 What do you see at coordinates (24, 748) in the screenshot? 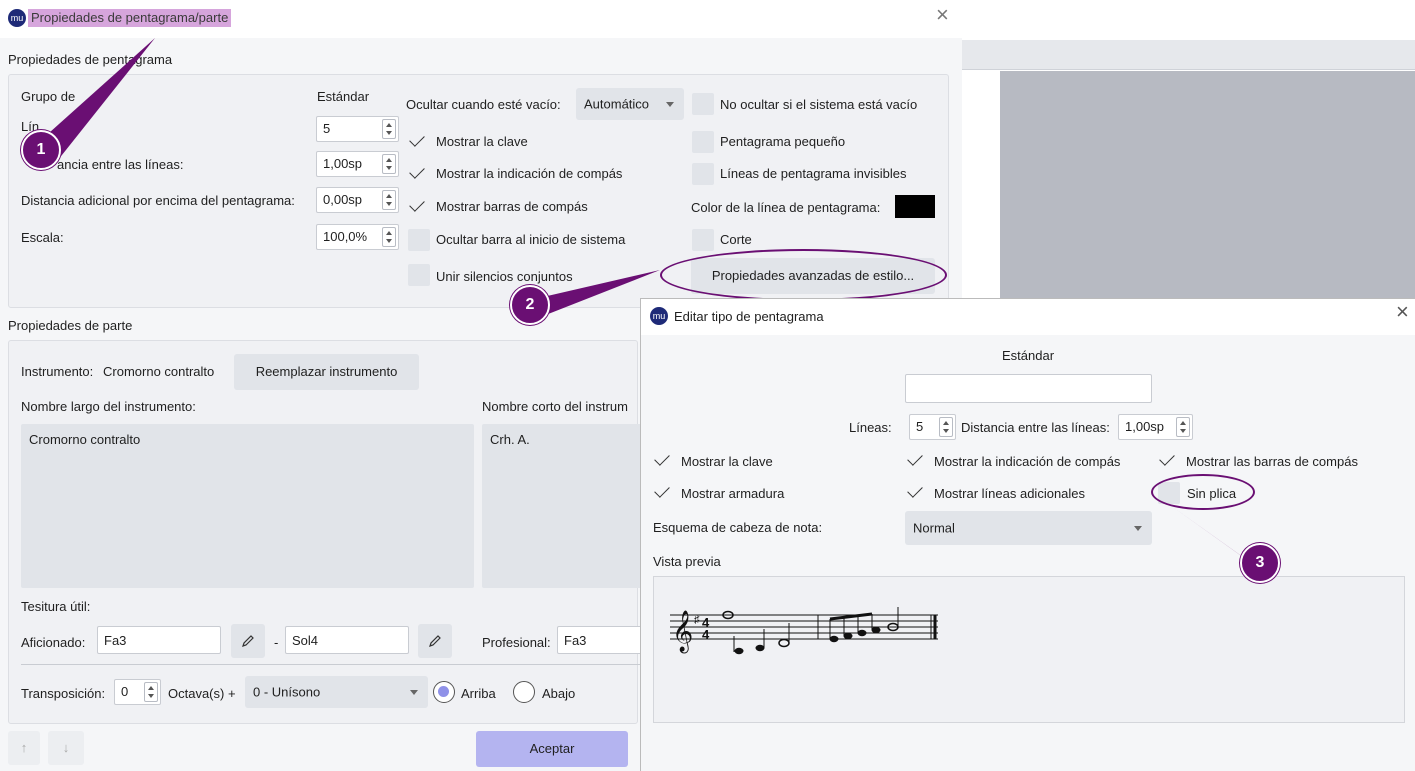
I see `move-up-button: ↑` at bounding box center [24, 748].